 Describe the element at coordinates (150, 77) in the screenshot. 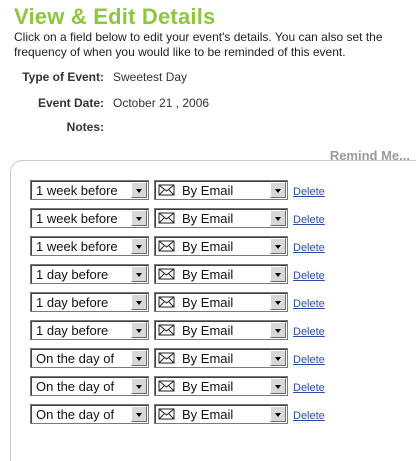

I see `event-type-value: Sweetest Day` at that location.